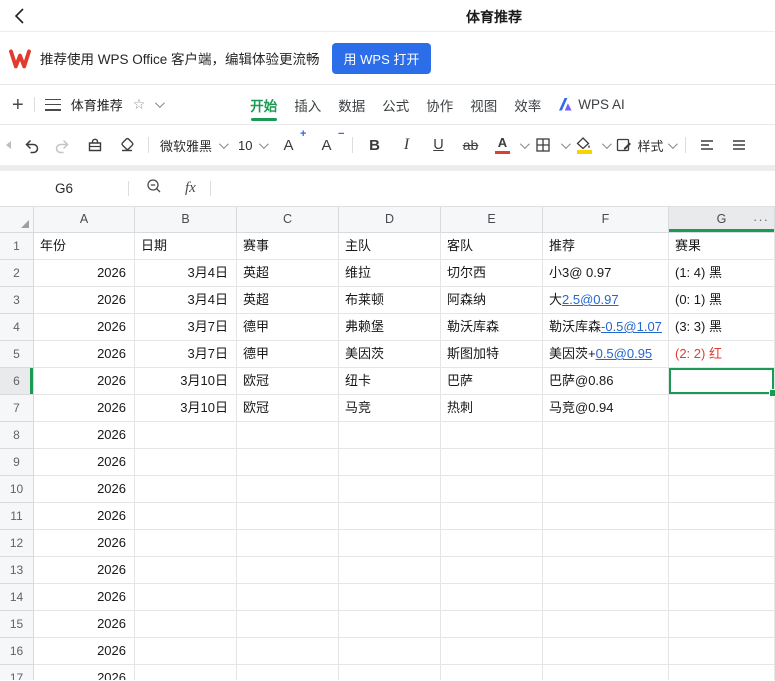 Image resolution: width=775 pixels, height=681 pixels. What do you see at coordinates (722, 327) in the screenshot?
I see `cell-g4: (3: 3) 黑` at bounding box center [722, 327].